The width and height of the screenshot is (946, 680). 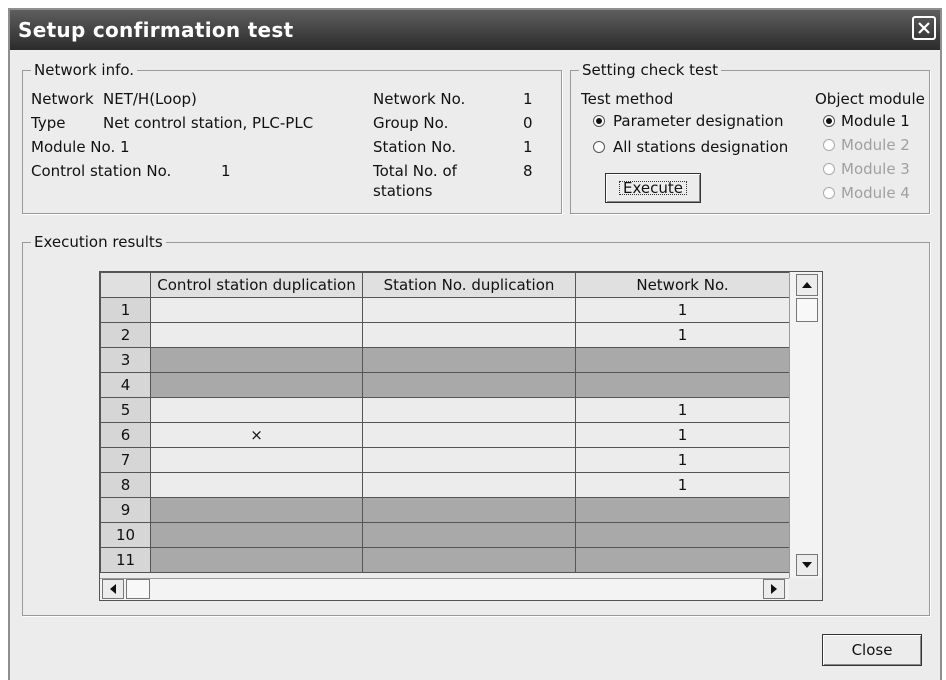 I want to click on table-row: 6 × 1, so click(x=445, y=435).